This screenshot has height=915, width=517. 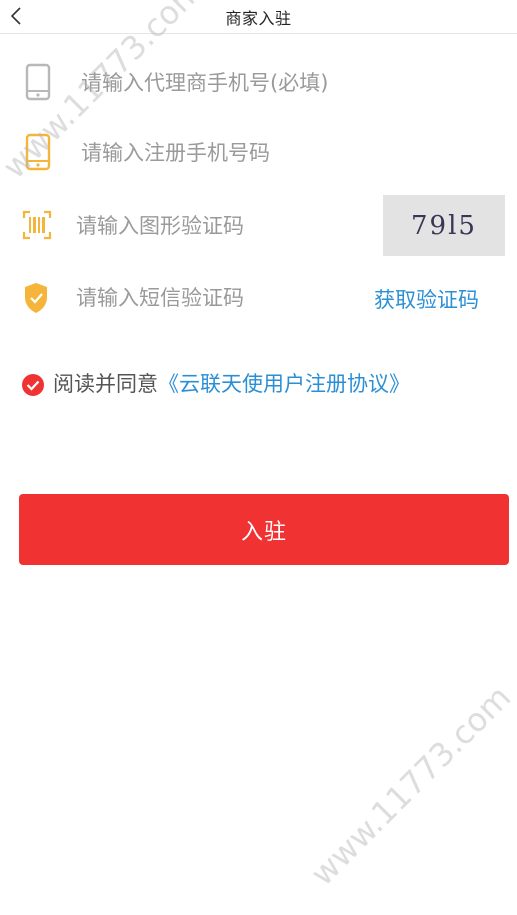 What do you see at coordinates (37, 227) in the screenshot?
I see `barcode-icon` at bounding box center [37, 227].